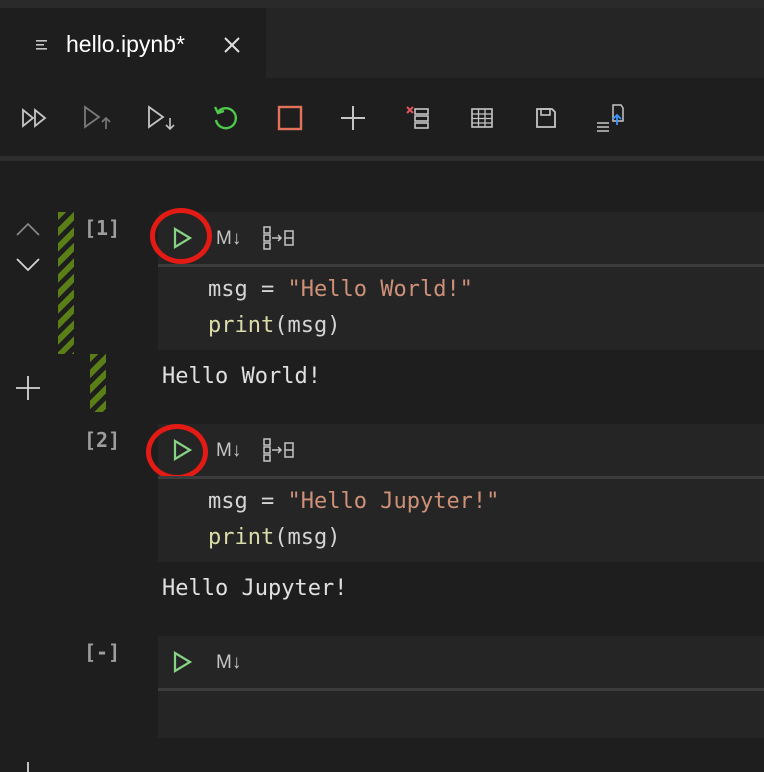  I want to click on export-button, so click(610, 118).